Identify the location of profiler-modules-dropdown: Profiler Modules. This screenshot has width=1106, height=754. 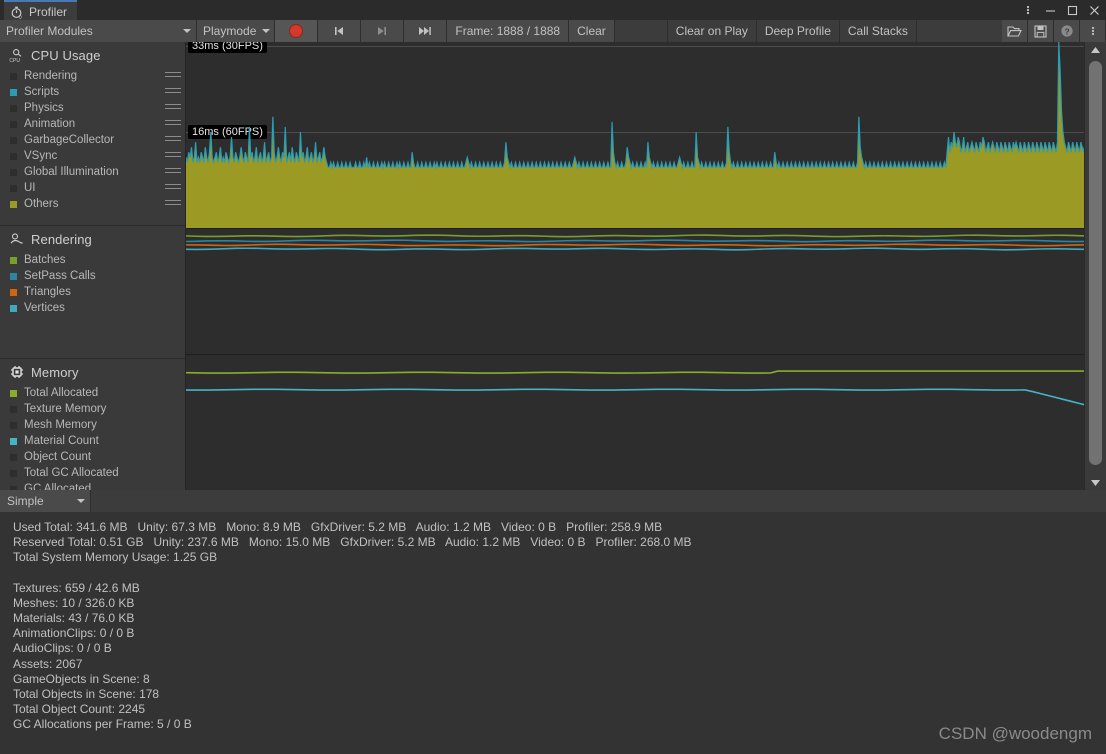
(98, 31).